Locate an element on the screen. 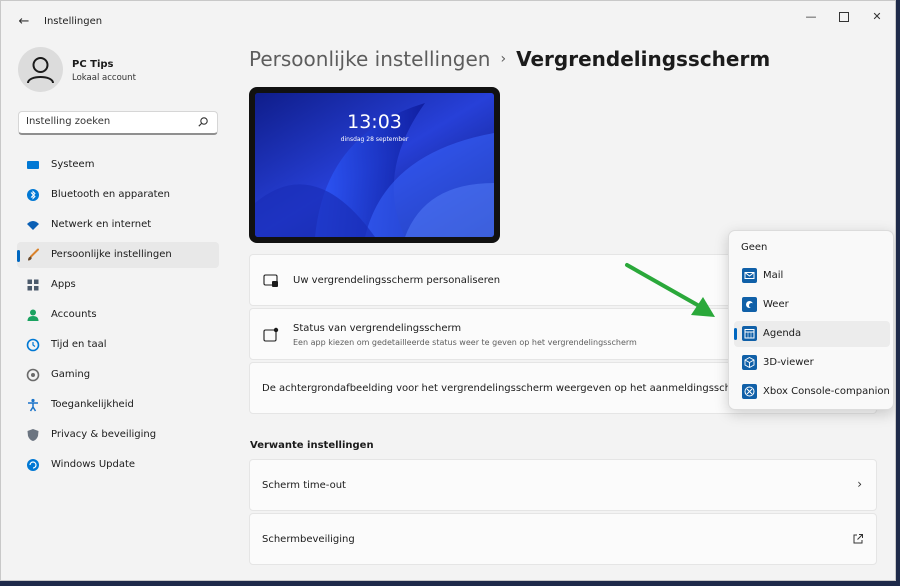 The height and width of the screenshot is (586, 900). status-icon is located at coordinates (271, 334).